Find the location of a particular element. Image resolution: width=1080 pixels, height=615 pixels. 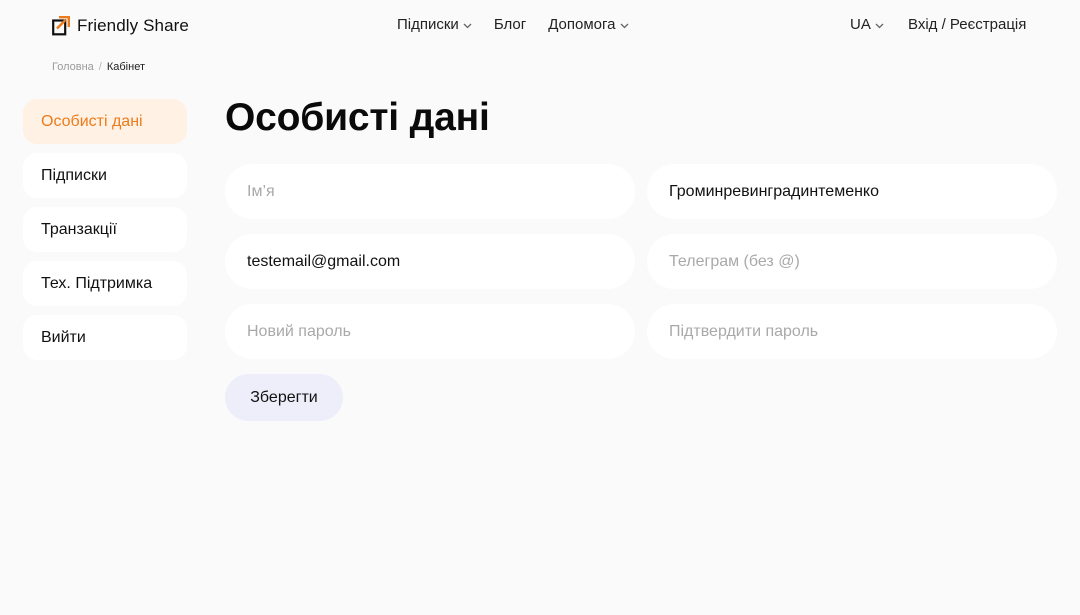

sidebar-item-logout: Вийти is located at coordinates (105, 337).